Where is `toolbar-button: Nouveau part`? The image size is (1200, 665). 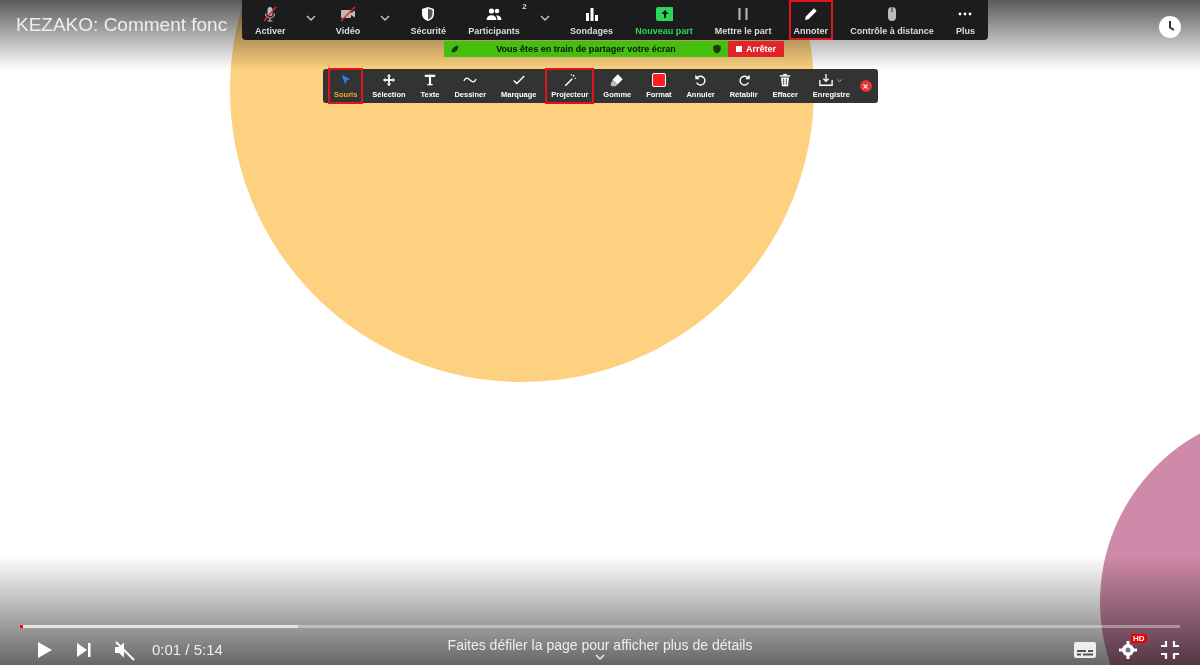 toolbar-button: Nouveau part is located at coordinates (664, 20).